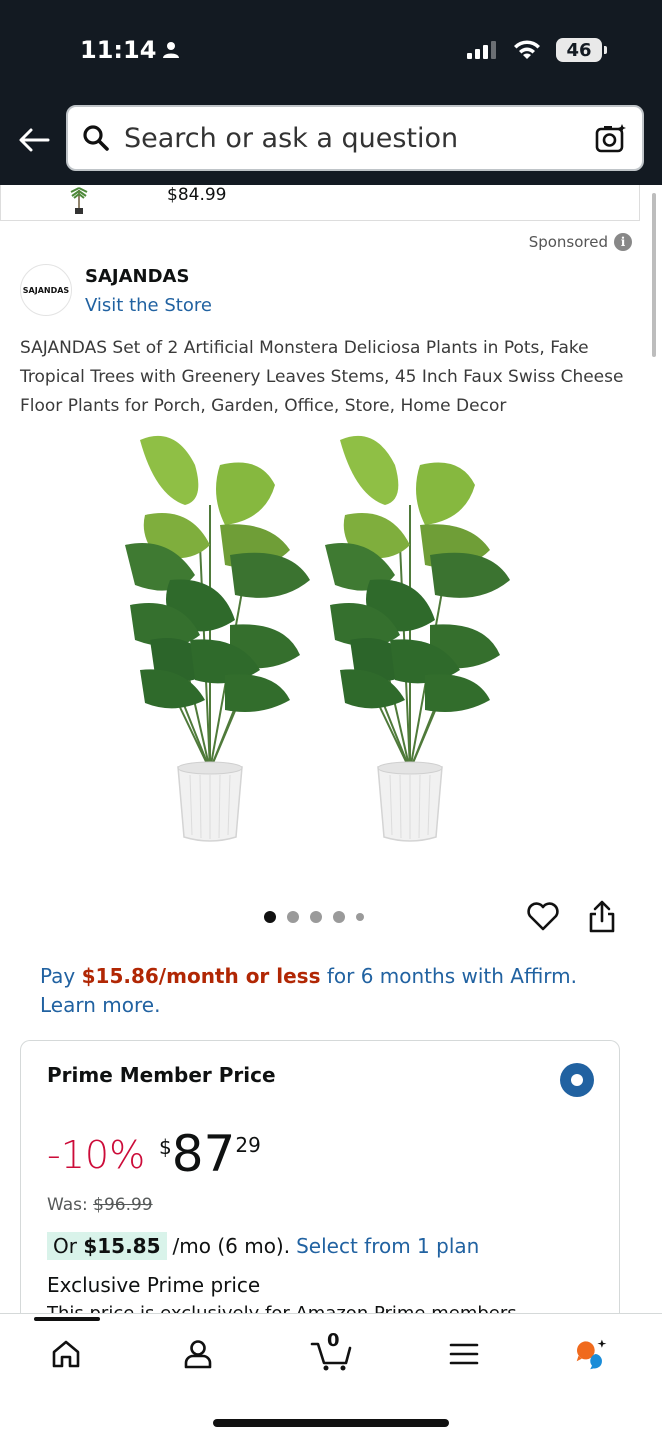 The image size is (662, 1440). What do you see at coordinates (154, 1285) in the screenshot?
I see `exclusive-prime-label: Exclusive Prime price` at bounding box center [154, 1285].